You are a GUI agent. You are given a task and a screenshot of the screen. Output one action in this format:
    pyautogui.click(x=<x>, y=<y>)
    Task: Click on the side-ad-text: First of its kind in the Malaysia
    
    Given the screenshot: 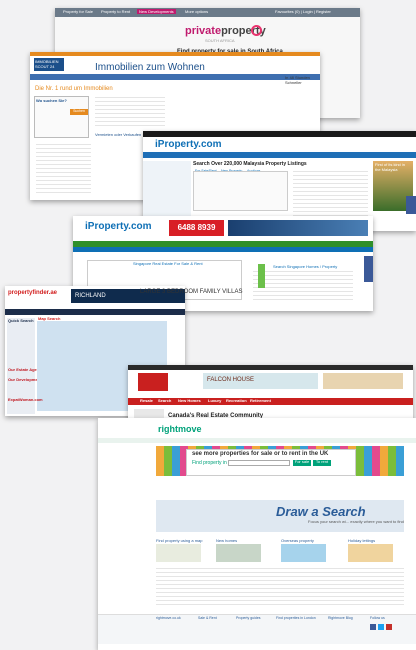 What is the action you would take?
    pyautogui.click(x=390, y=167)
    